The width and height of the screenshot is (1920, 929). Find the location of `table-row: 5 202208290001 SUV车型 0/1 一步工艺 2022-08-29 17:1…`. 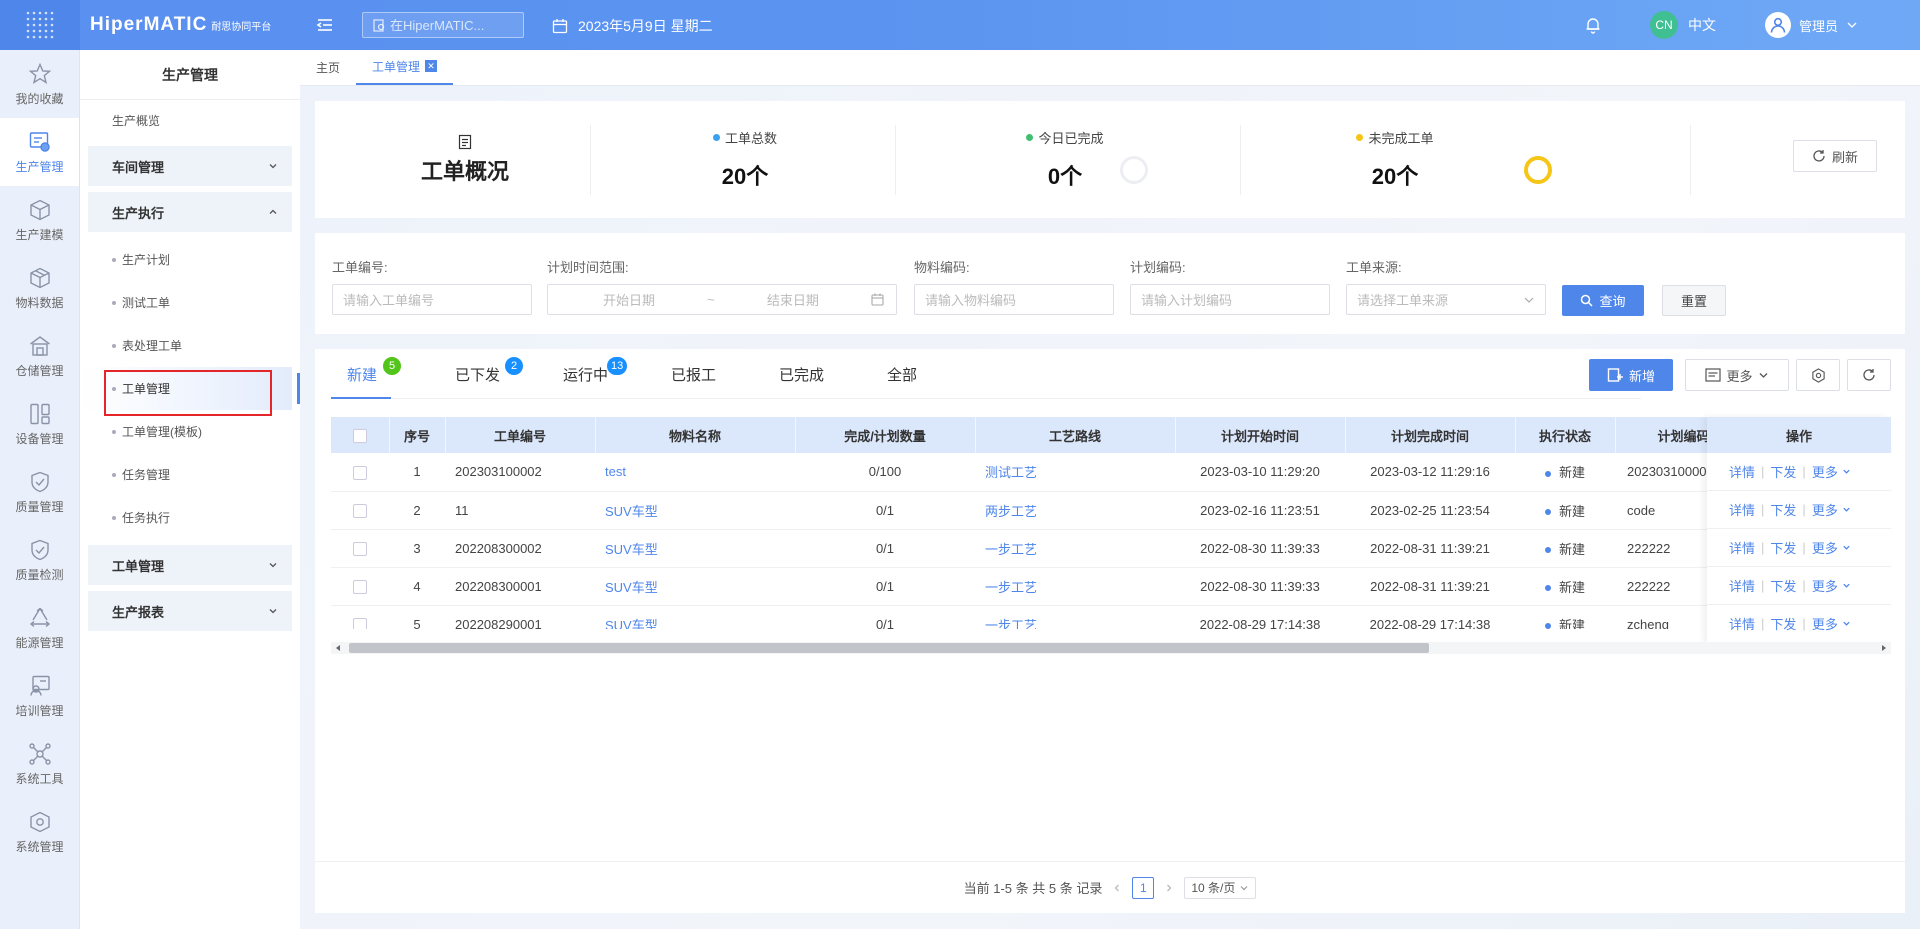

table-row: 5 202208290001 SUV车型 0/1 一步工艺 2022-08-29 17:1… is located at coordinates (1110, 617).